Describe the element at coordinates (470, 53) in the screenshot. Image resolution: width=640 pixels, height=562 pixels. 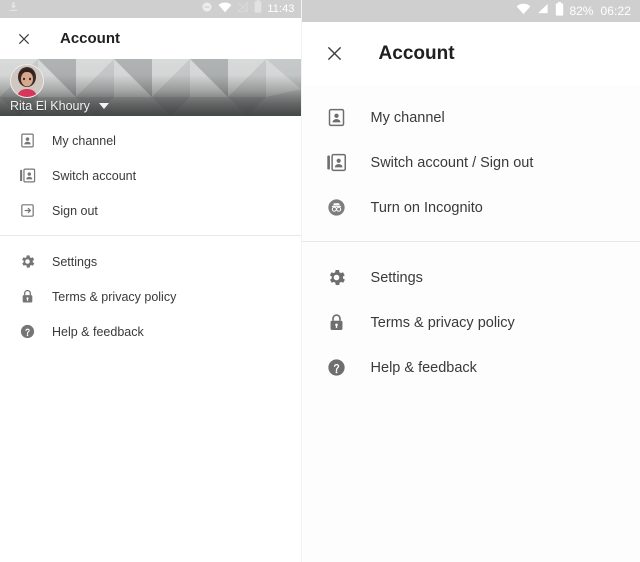
I see `right-app-bar: Account` at that location.